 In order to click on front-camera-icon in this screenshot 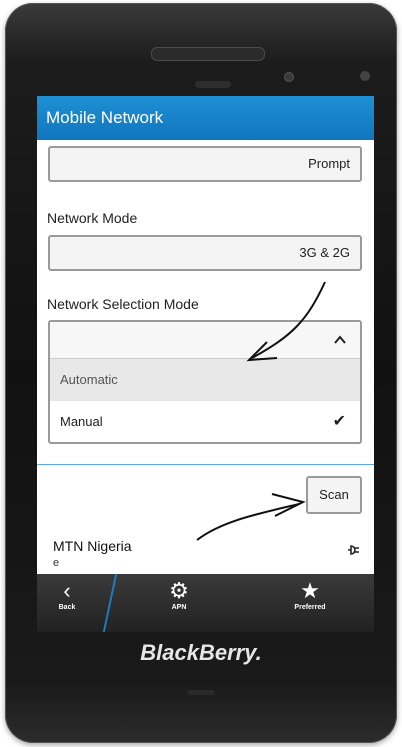, I will do `click(289, 77)`.